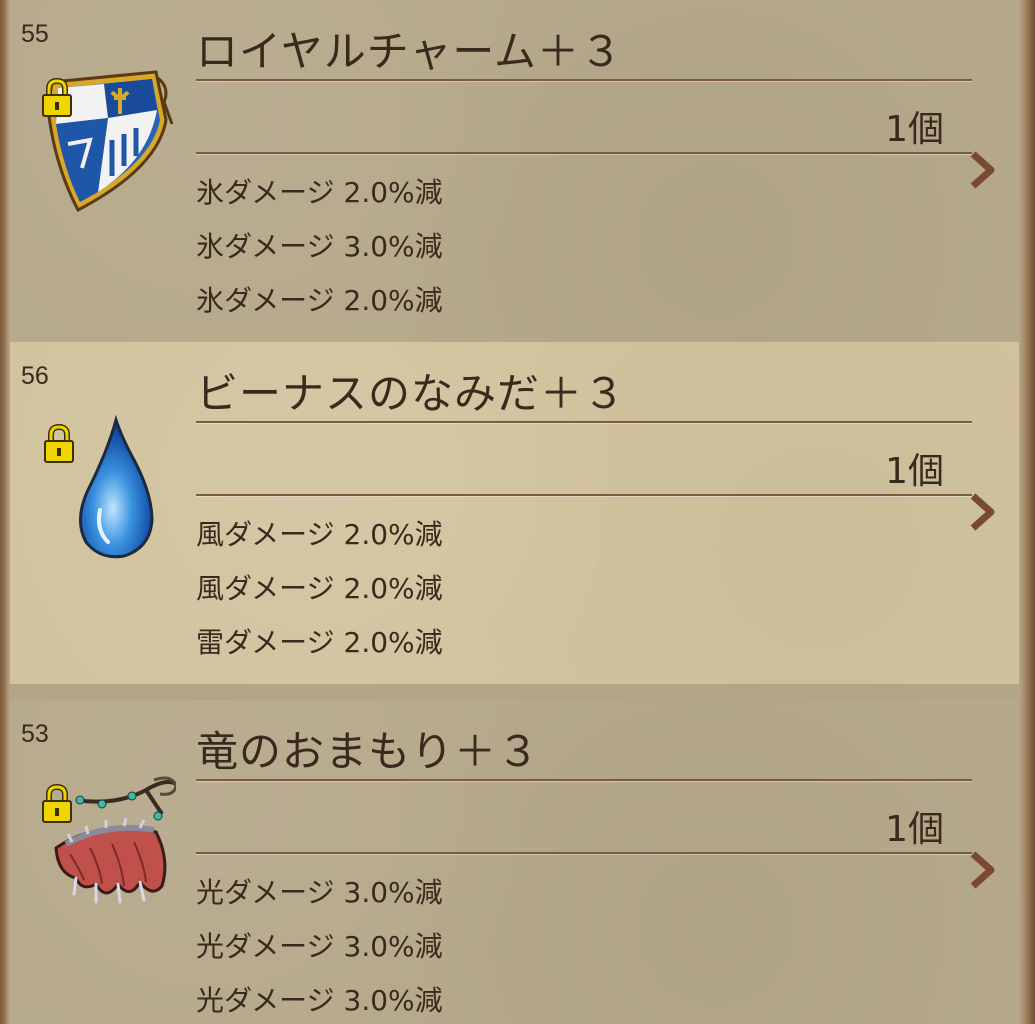  Describe the element at coordinates (5, 512) in the screenshot. I see `frame-border-left` at that location.